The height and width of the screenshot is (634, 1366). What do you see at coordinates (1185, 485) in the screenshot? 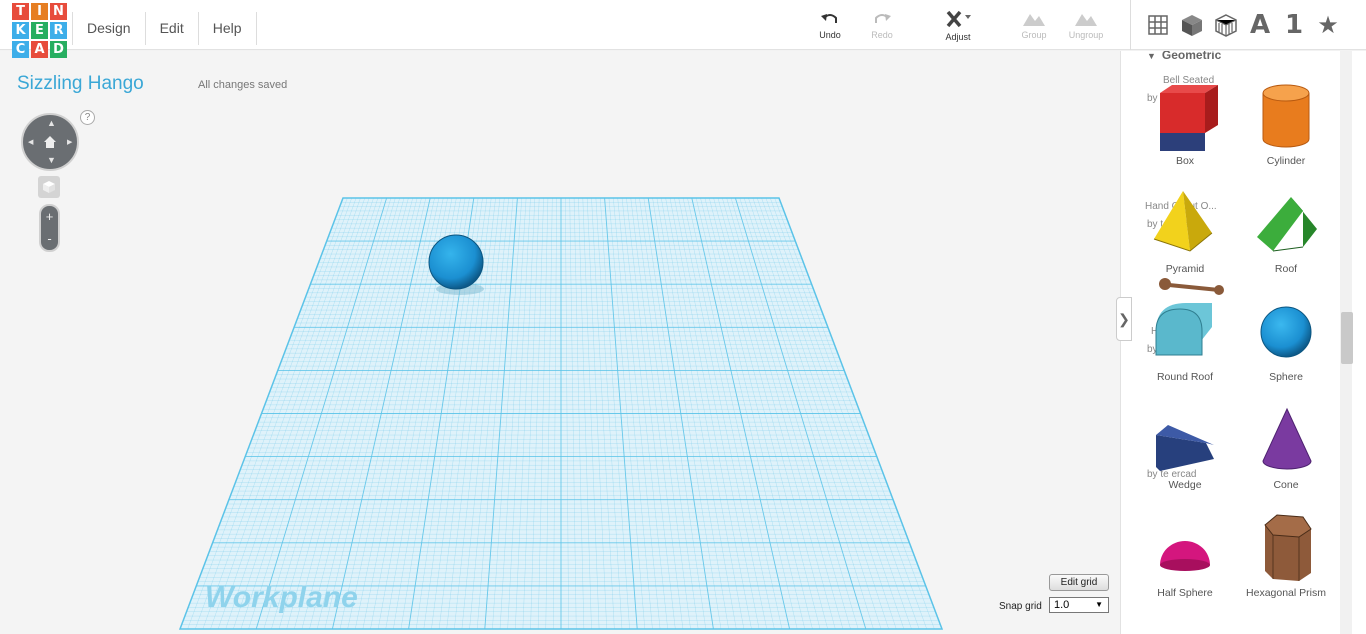
I see `shape-label: Wedge` at bounding box center [1185, 485].